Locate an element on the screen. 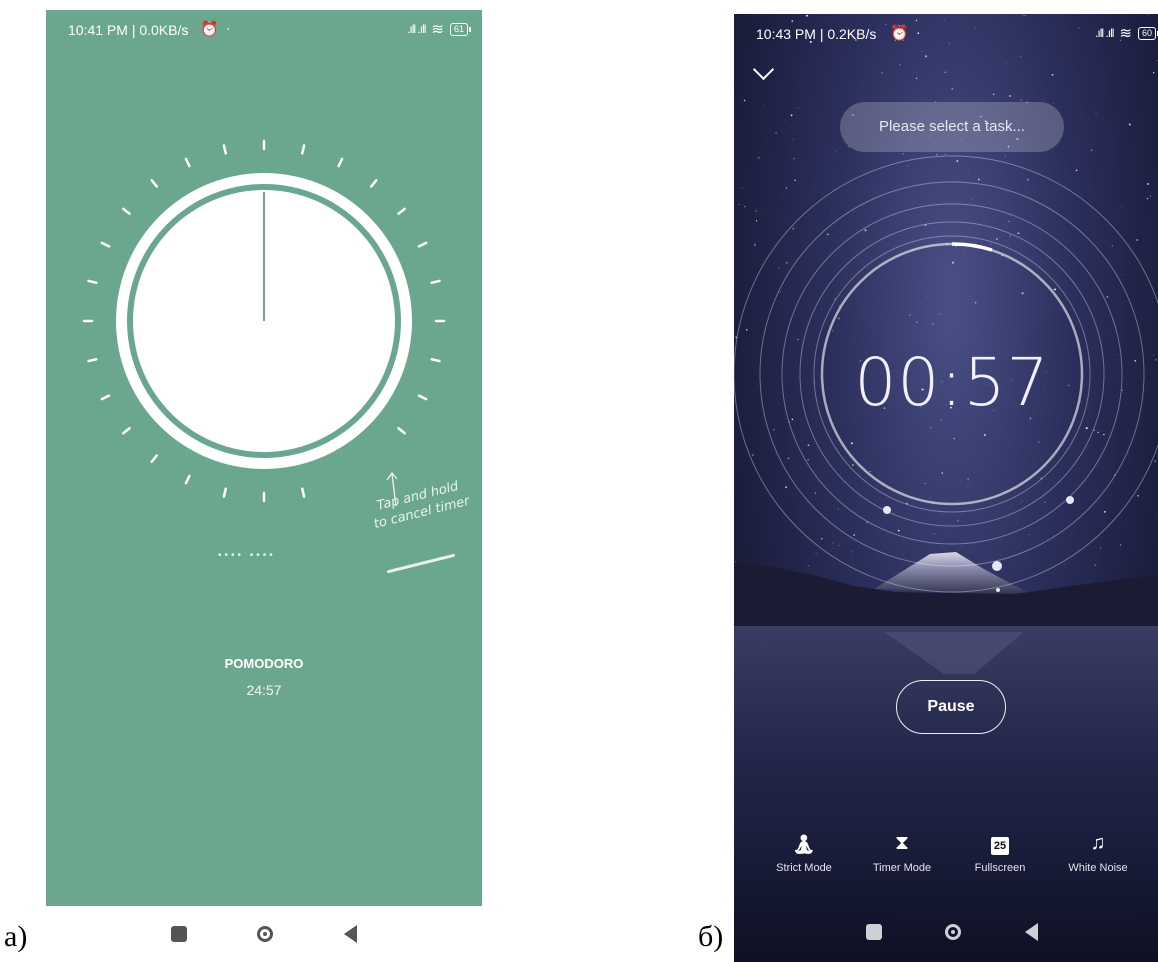  calendar-badge: 25 is located at coordinates (1000, 846).